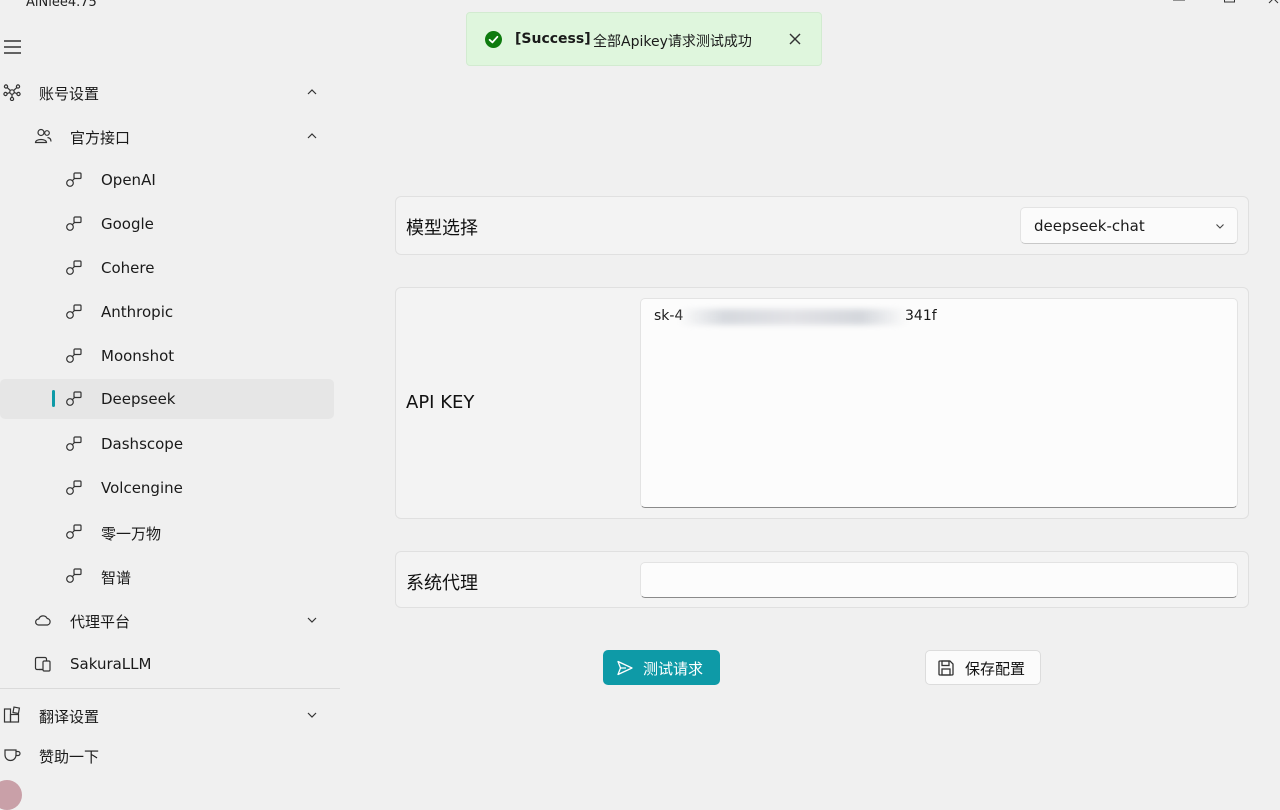  I want to click on test-request-button: 测试请求, so click(661, 667).